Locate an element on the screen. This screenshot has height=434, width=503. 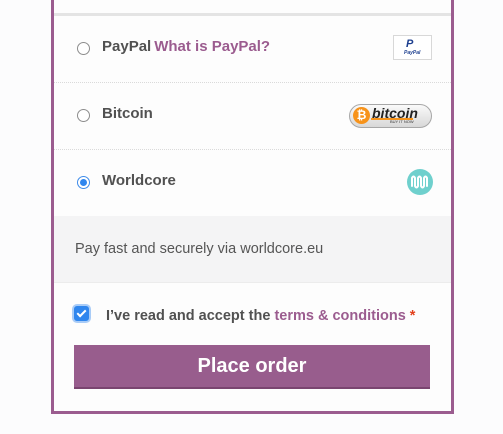
paypal-label: PayPal is located at coordinates (127, 46).